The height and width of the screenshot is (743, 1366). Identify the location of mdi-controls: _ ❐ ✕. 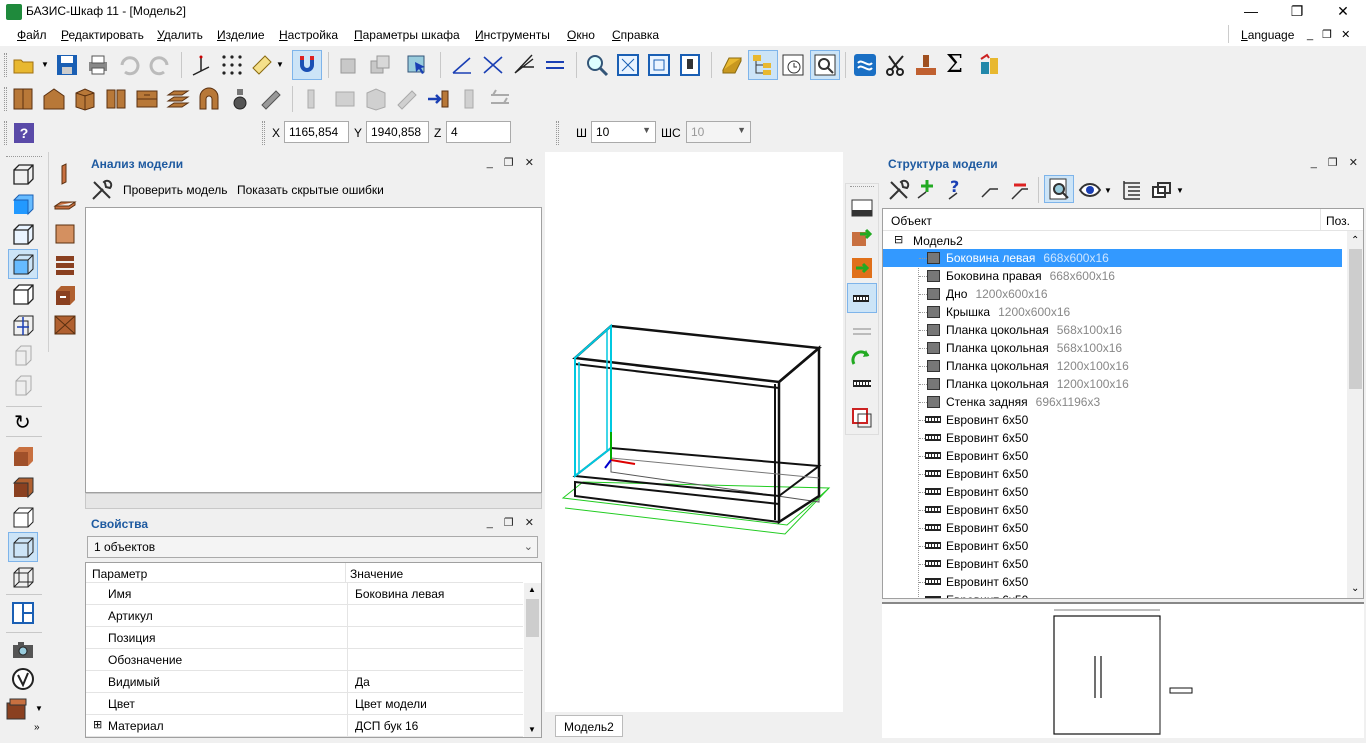
(1330, 34).